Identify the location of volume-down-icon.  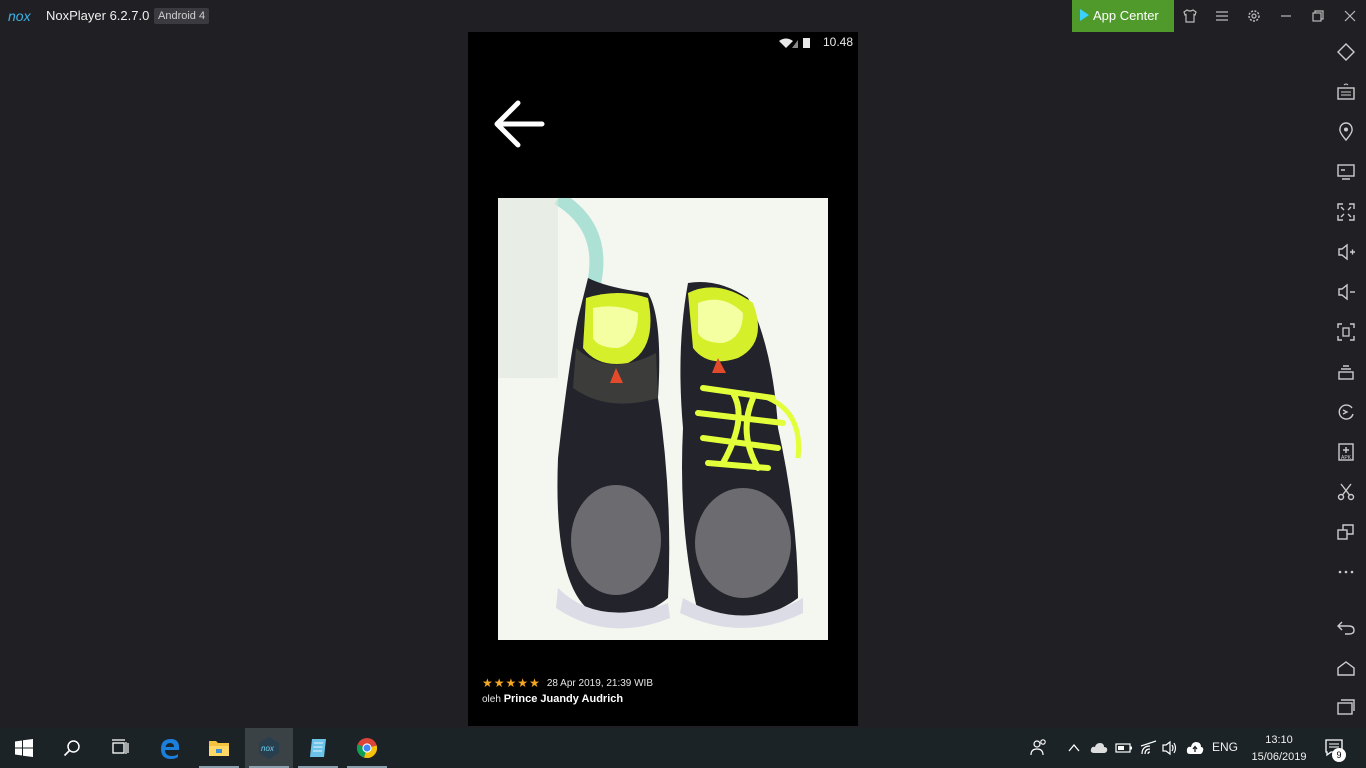
(1346, 292).